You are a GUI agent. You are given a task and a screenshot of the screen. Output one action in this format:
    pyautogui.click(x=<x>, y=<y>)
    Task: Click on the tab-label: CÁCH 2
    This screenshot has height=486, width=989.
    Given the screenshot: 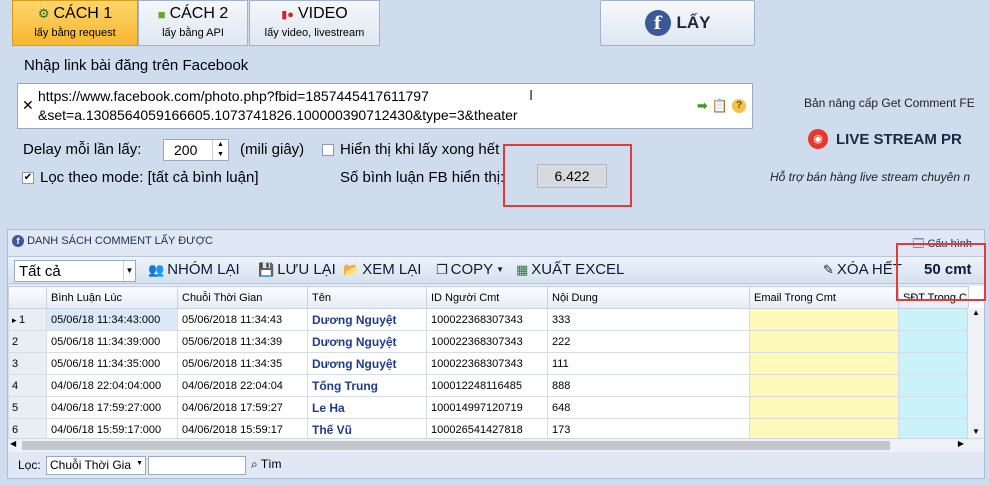 What is the action you would take?
    pyautogui.click(x=199, y=13)
    